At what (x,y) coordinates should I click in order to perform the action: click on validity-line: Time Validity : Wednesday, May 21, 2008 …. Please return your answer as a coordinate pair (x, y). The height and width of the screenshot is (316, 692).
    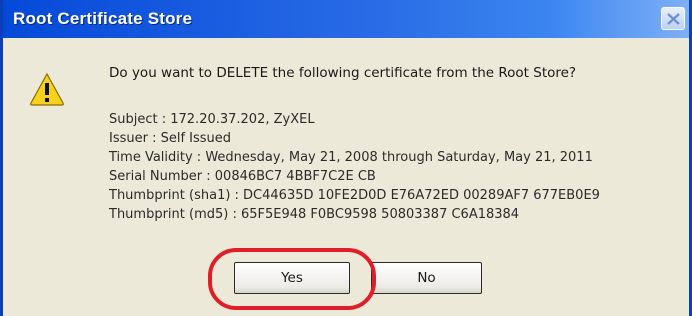
    Looking at the image, I should click on (351, 157).